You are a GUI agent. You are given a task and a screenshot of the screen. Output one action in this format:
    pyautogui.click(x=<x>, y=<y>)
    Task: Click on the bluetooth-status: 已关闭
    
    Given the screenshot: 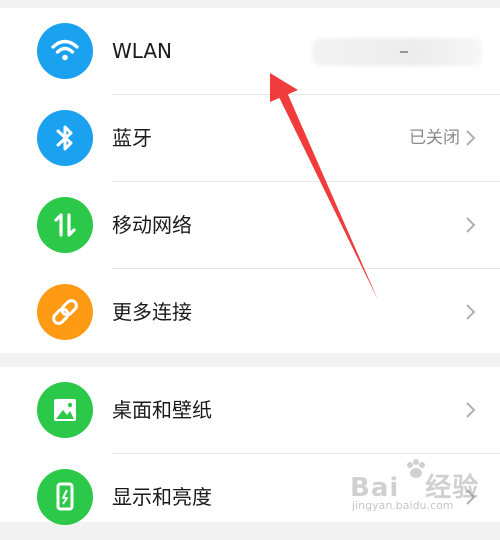 What is the action you would take?
    pyautogui.click(x=434, y=138)
    